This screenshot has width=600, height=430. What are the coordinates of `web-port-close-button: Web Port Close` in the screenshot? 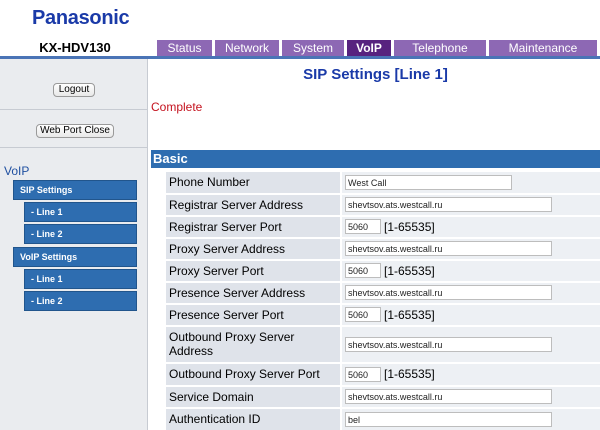 It's located at (75, 131).